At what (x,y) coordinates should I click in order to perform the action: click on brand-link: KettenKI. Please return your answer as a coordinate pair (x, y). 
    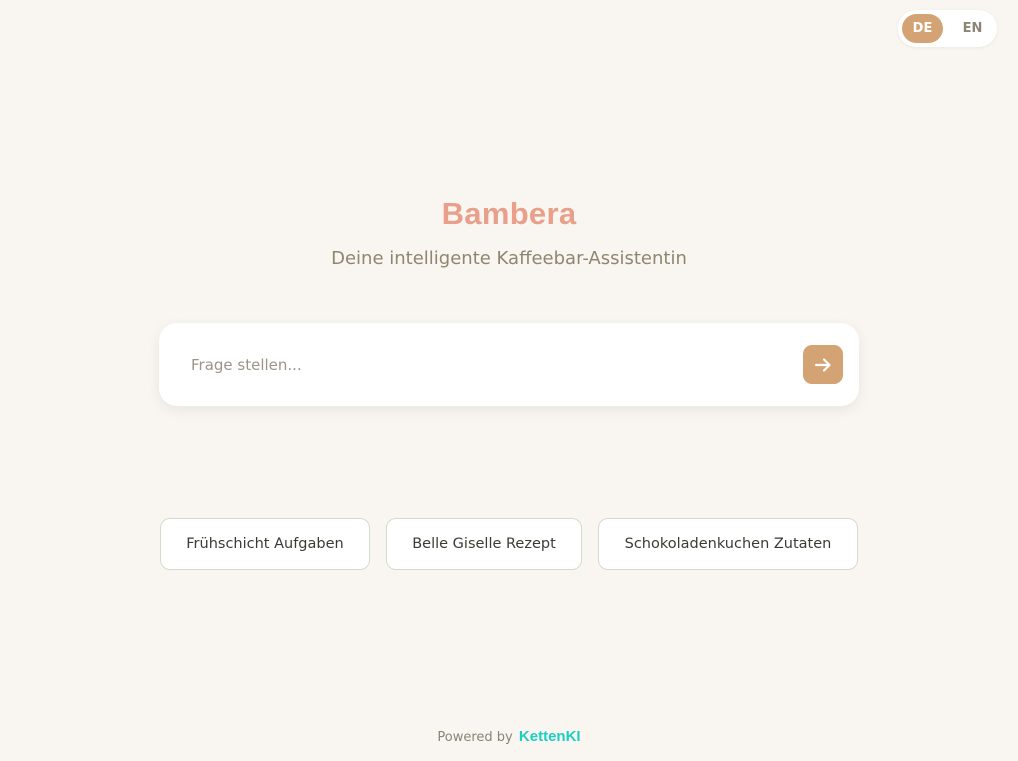
    Looking at the image, I should click on (550, 736).